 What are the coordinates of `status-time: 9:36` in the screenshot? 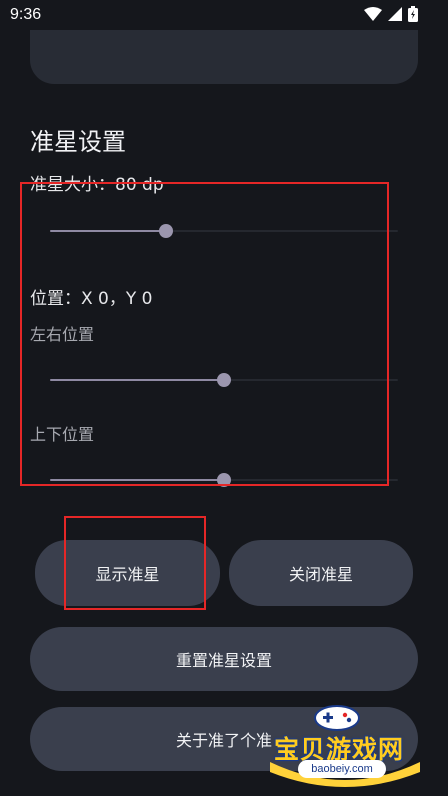 It's located at (26, 14).